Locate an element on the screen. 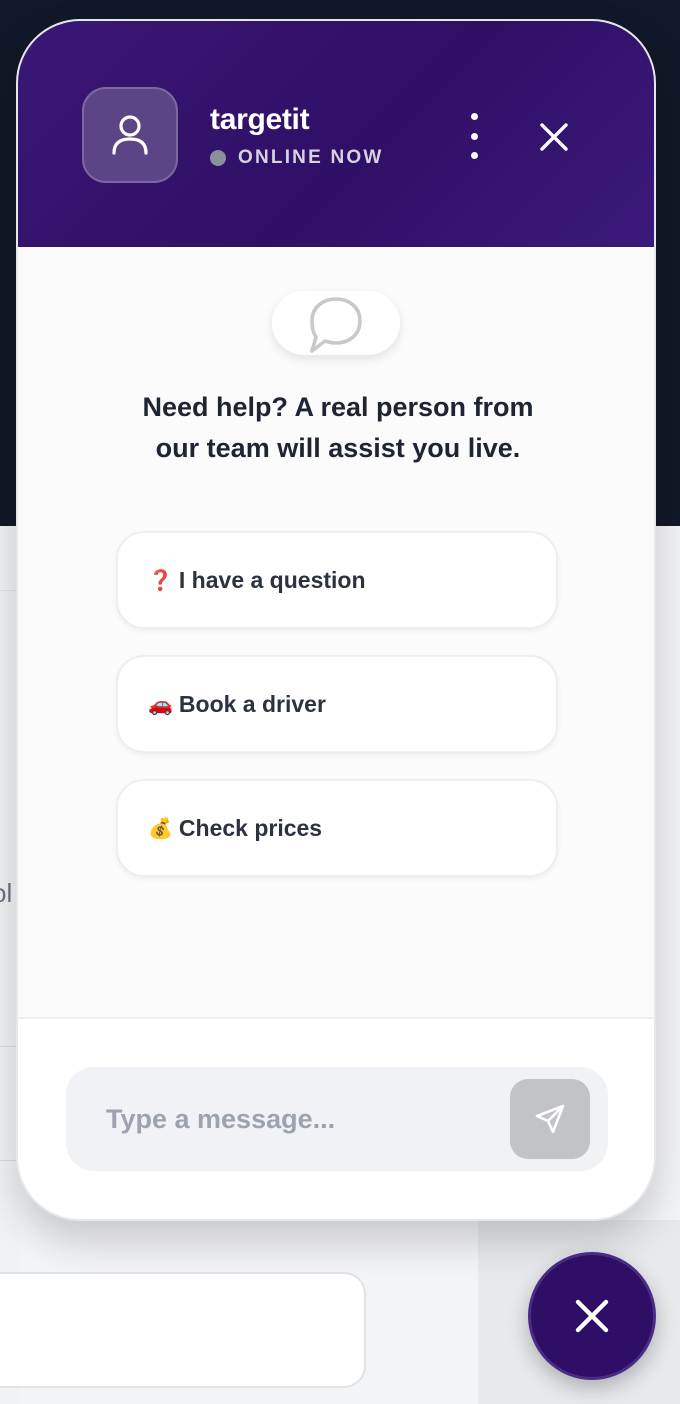 This screenshot has width=680, height=1404. chat-bubble-icon is located at coordinates (336, 325).